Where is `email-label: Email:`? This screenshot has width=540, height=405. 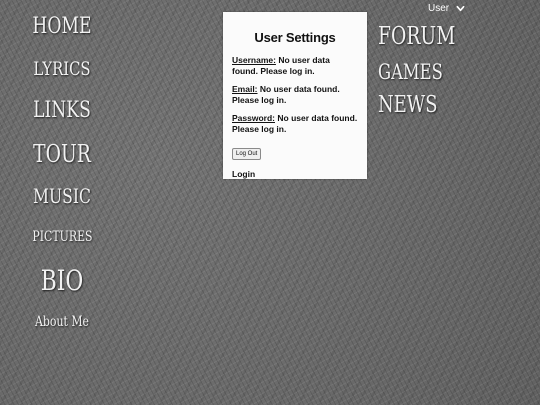
email-label: Email: is located at coordinates (245, 89).